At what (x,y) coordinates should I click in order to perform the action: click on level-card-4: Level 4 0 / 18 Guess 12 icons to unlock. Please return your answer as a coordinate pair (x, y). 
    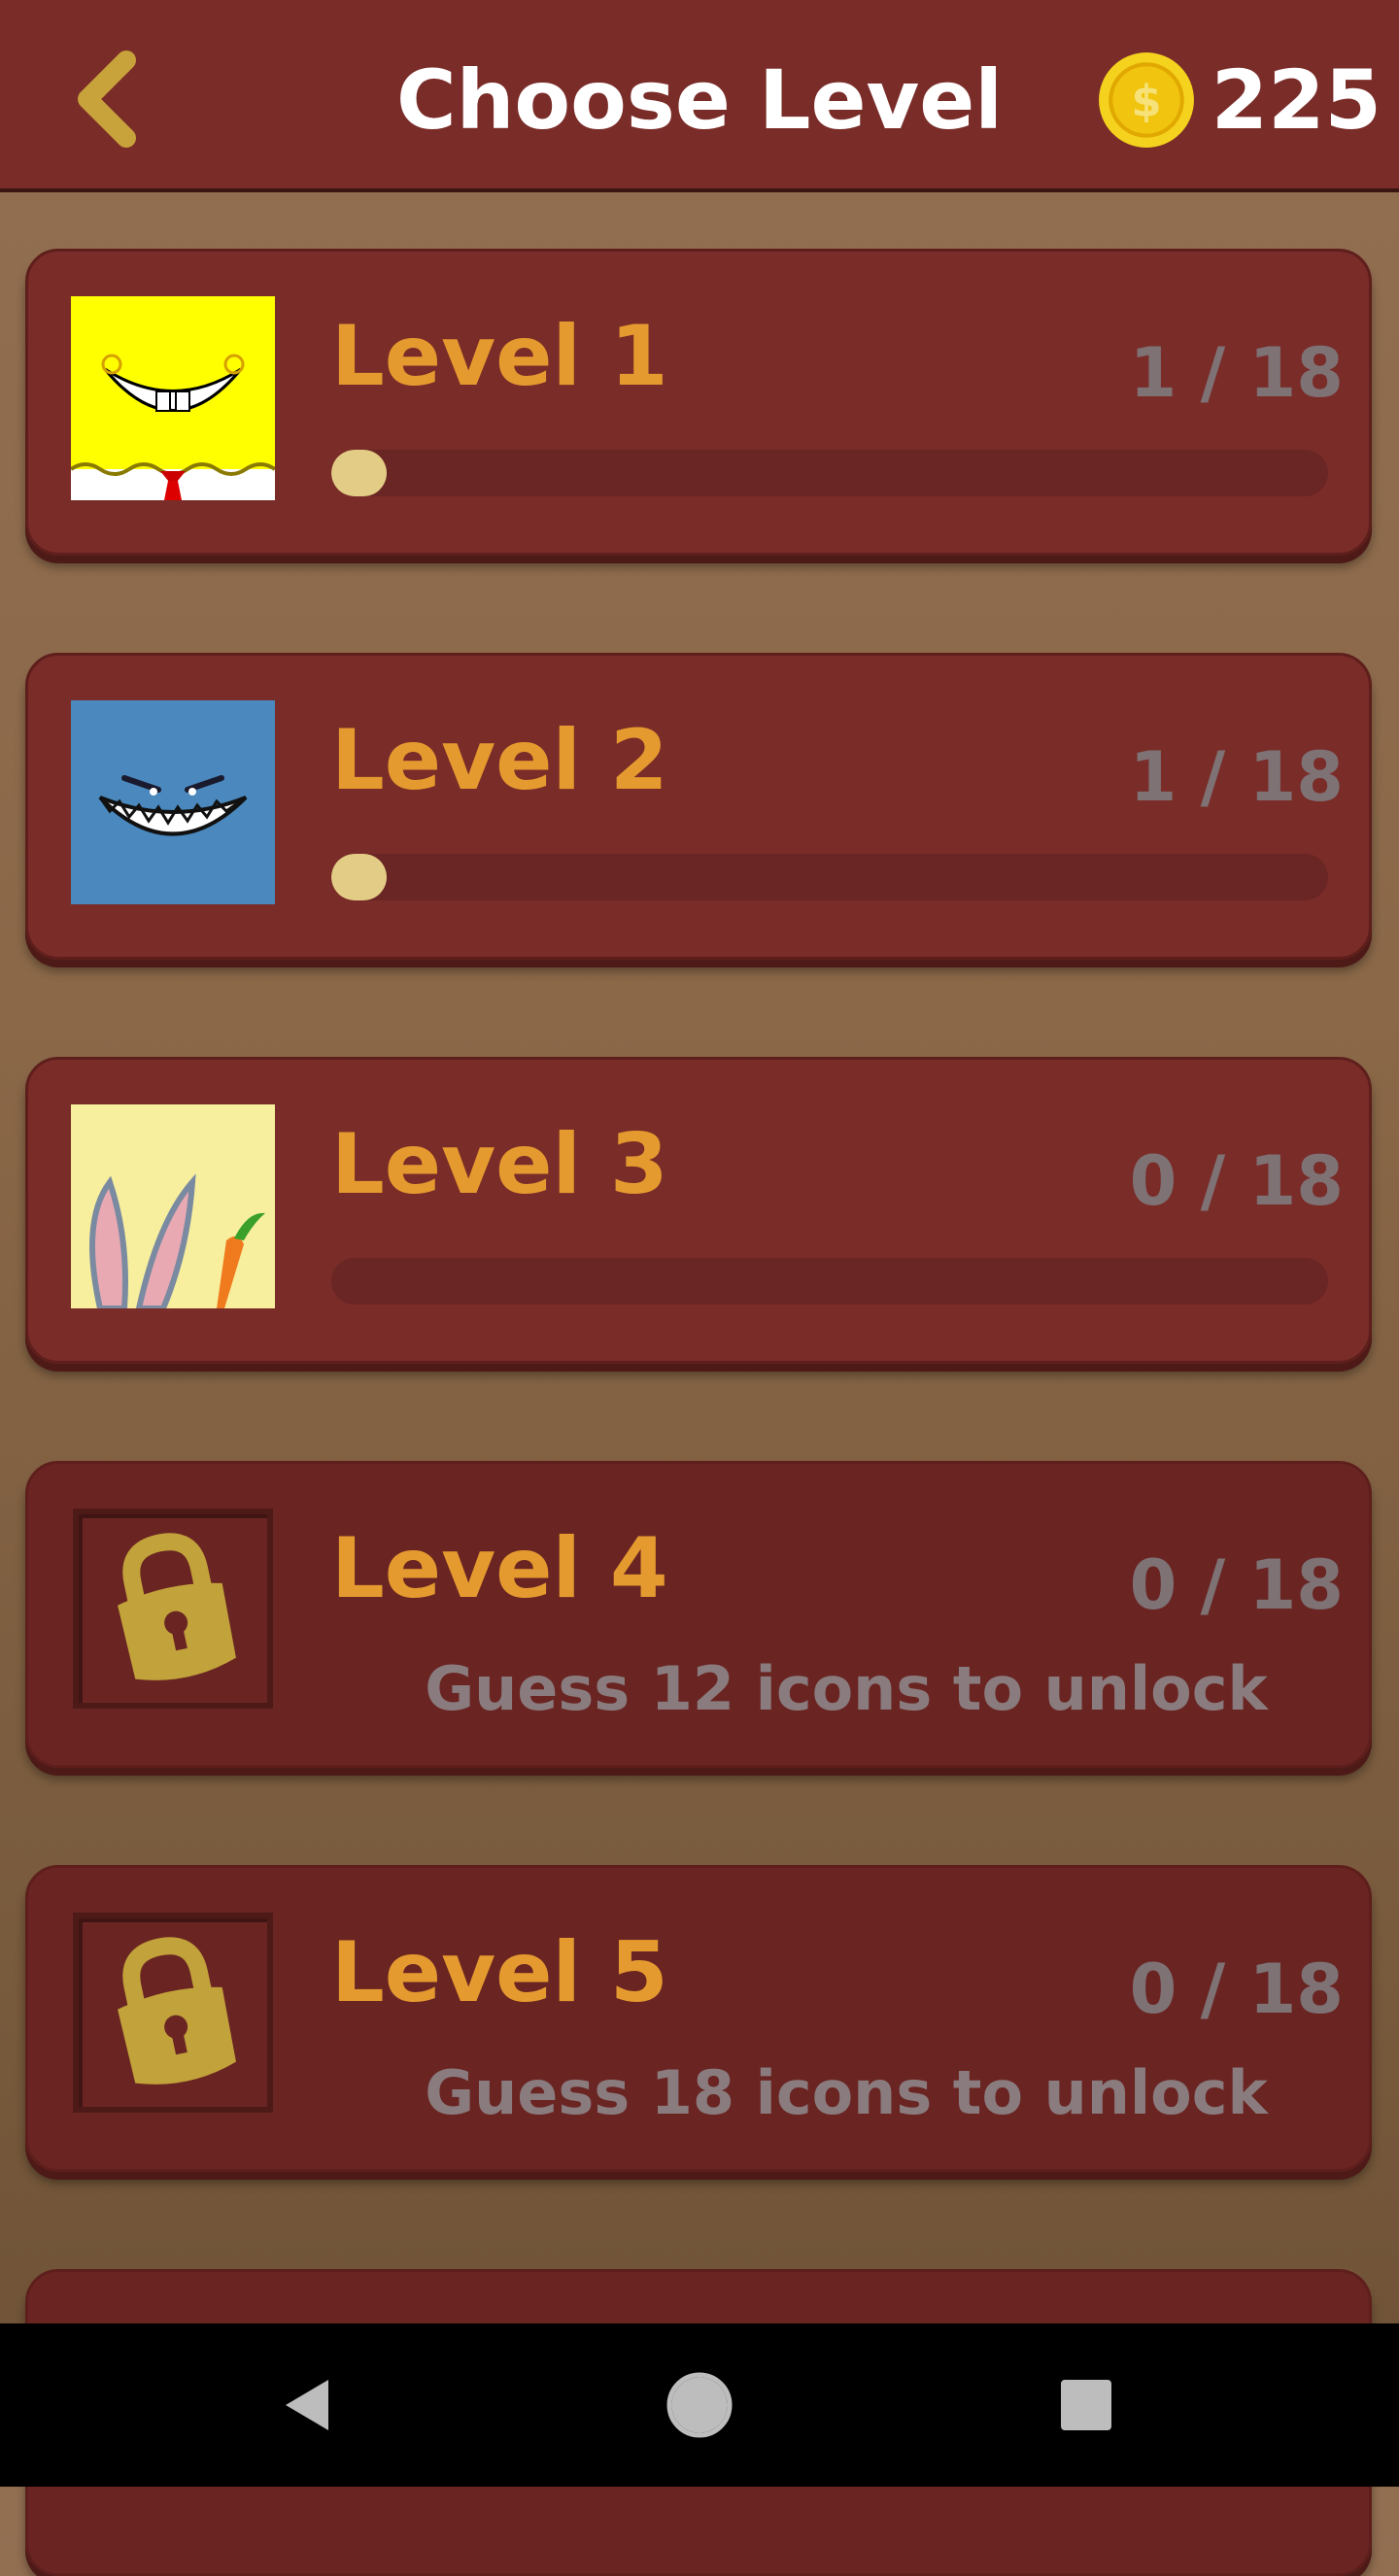
    Looking at the image, I should click on (698, 1614).